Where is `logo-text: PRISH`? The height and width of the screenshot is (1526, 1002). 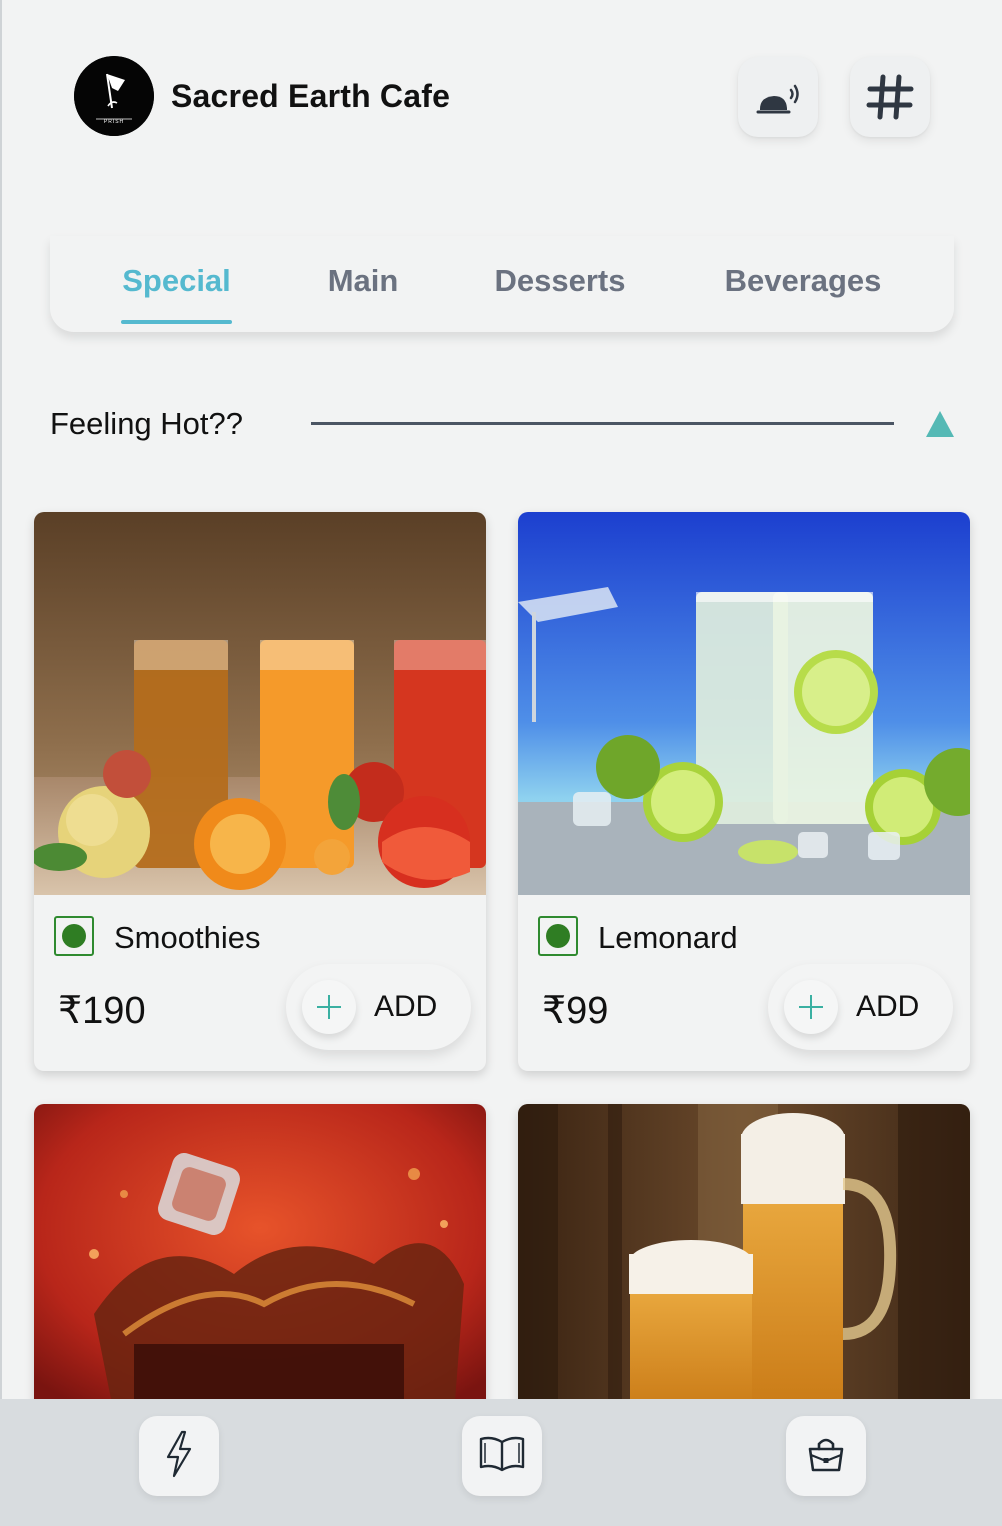 logo-text: PRISH is located at coordinates (114, 122).